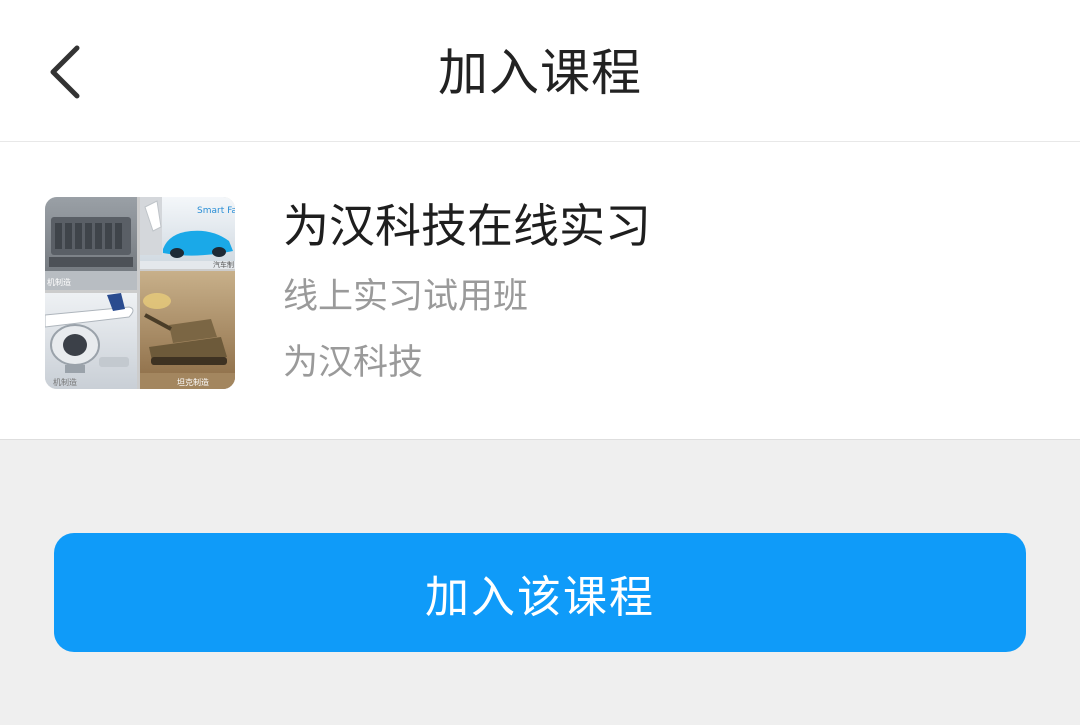 This screenshot has height=725, width=1080. I want to click on plane-caption: 机制造, so click(65, 382).